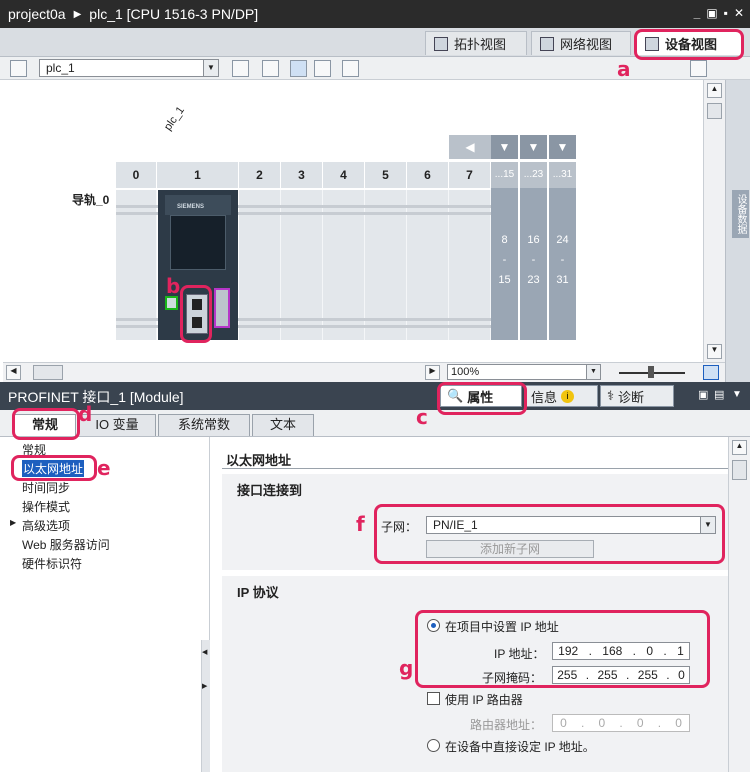 This screenshot has height=772, width=750. I want to click on expand-15-icon: ▼, so click(504, 147).